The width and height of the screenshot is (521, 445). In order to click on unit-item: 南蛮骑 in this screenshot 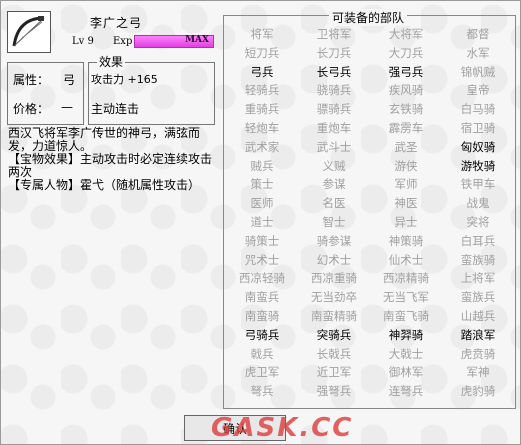, I will do `click(262, 315)`.